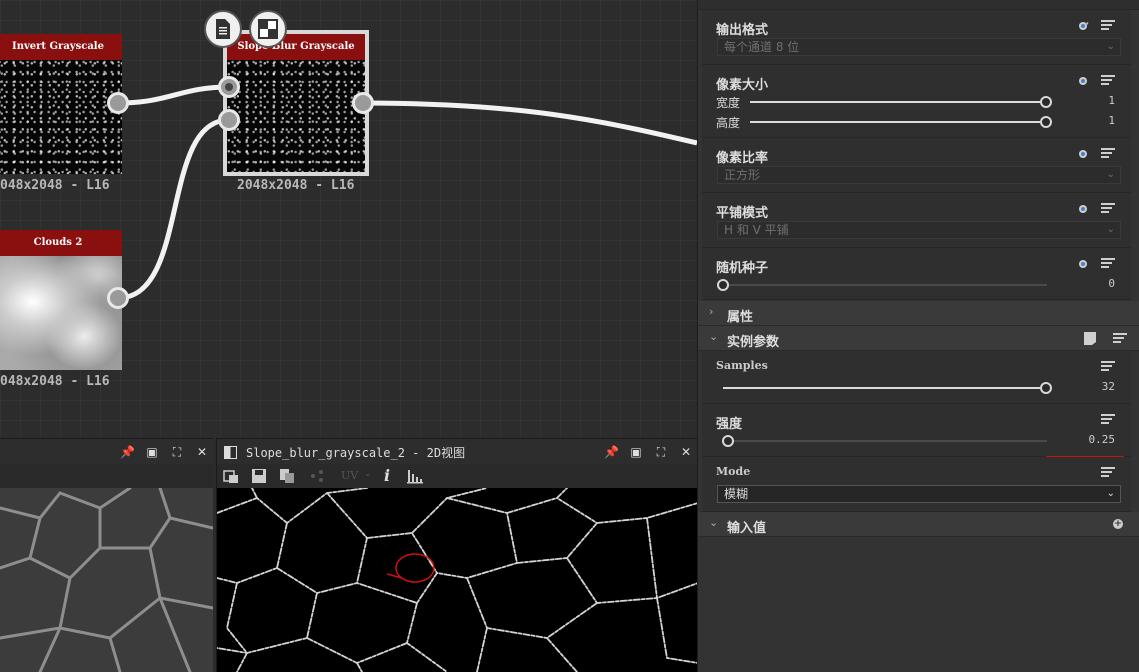  I want to click on slider-value: 0.25, so click(1102, 439).